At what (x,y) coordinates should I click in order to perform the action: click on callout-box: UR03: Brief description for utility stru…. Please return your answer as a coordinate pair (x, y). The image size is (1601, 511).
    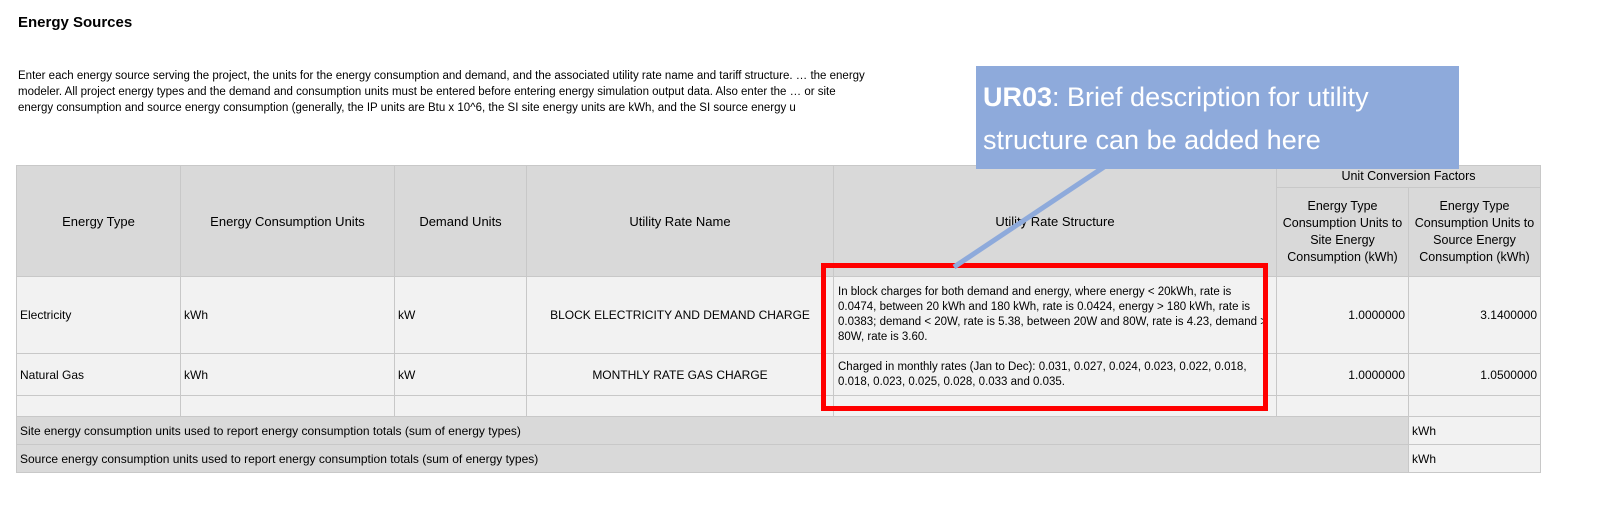
    Looking at the image, I should click on (1217, 117).